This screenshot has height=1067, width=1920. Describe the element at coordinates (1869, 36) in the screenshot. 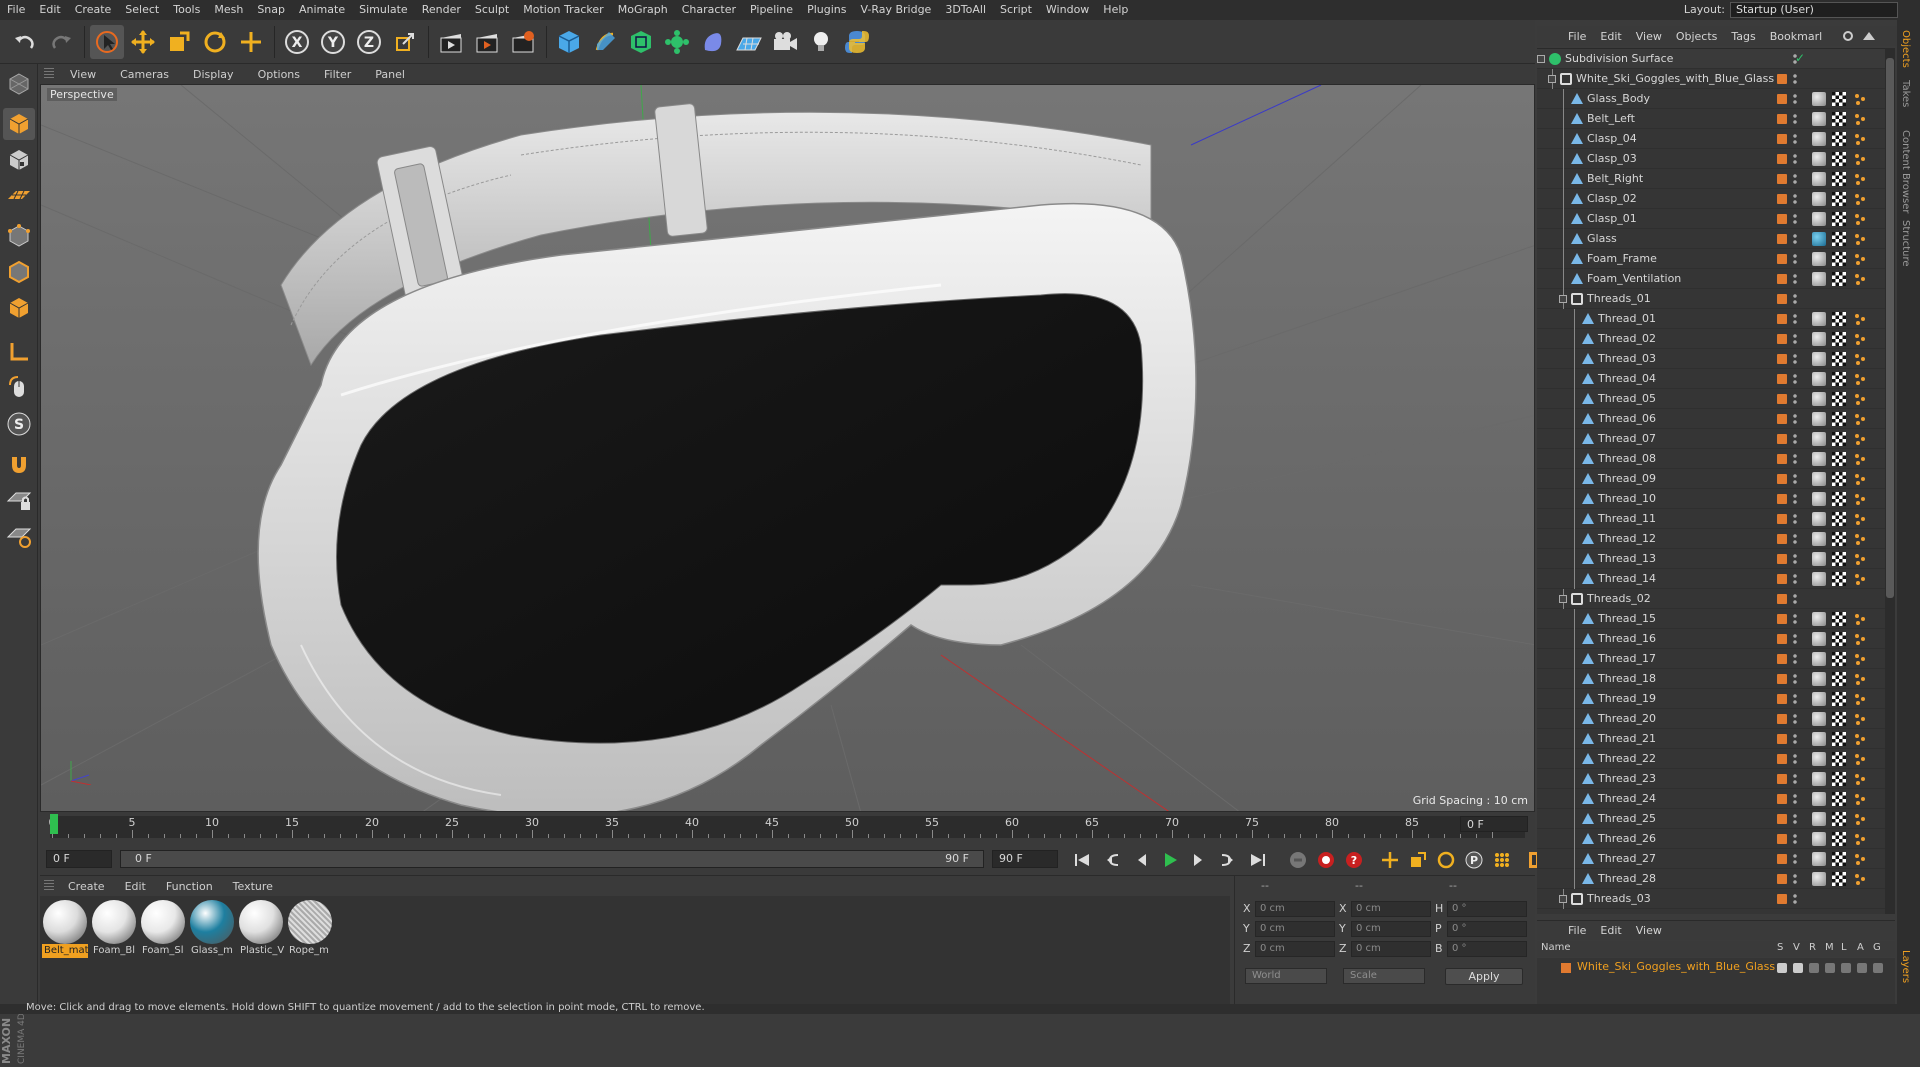

I see `home-icon` at that location.